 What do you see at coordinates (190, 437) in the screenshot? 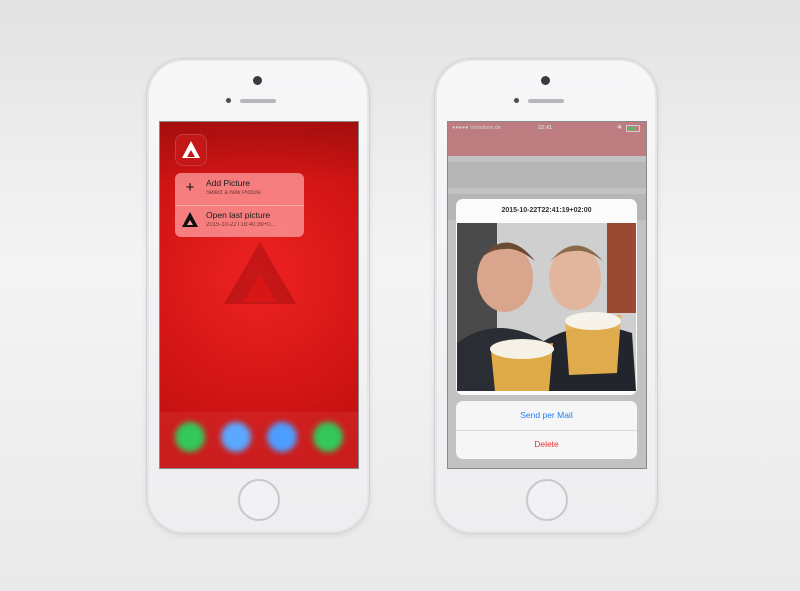
I see `phone-app-icon` at bounding box center [190, 437].